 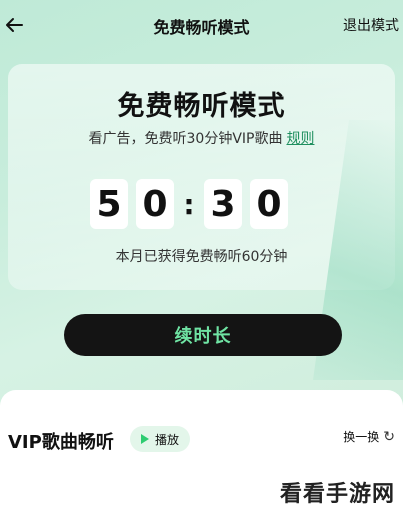 I want to click on play-icon, so click(x=144, y=439).